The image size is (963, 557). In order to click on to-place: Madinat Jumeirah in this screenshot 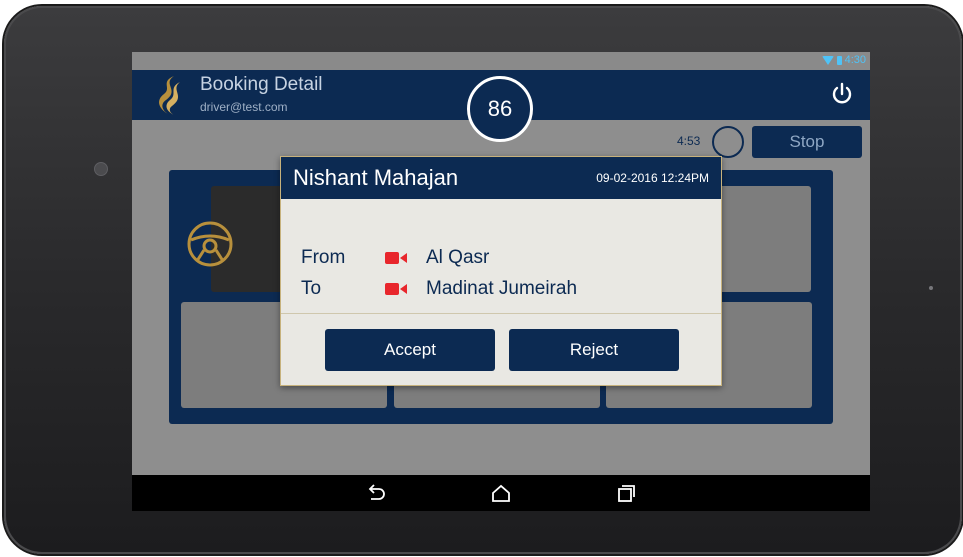, I will do `click(502, 288)`.